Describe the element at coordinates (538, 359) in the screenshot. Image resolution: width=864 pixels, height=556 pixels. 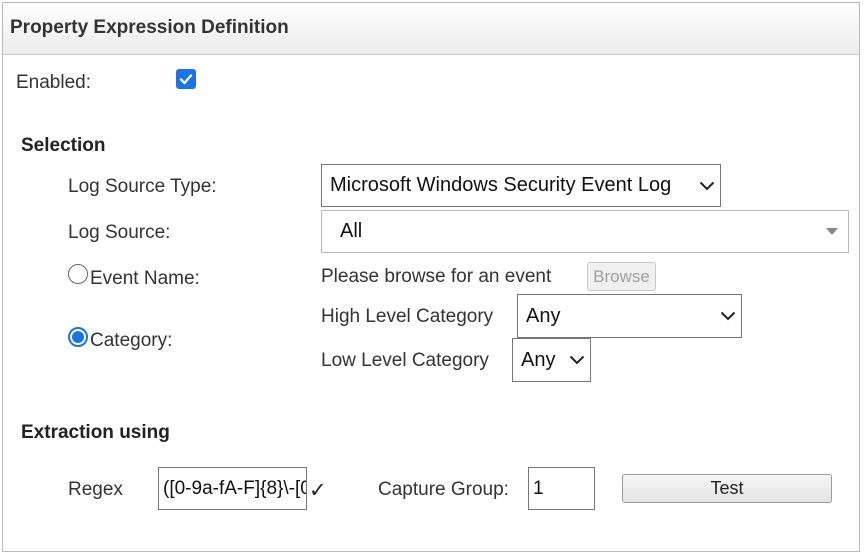
I see `low-level-category-value: Any` at that location.